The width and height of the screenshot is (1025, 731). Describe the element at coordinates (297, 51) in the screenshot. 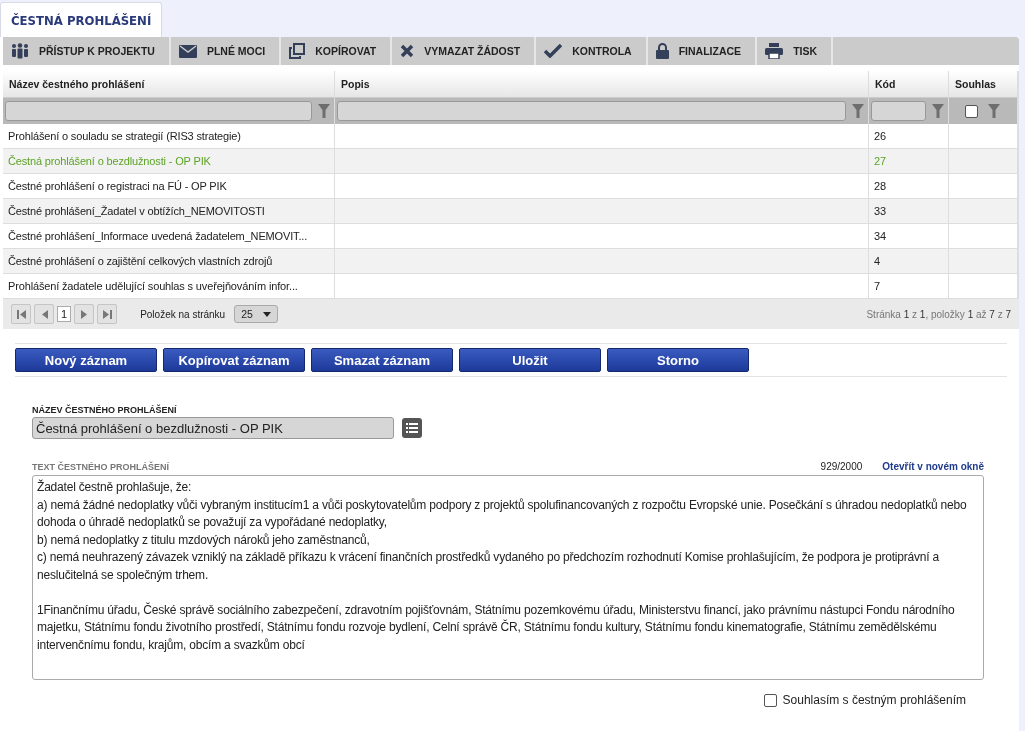

I see `copy-icon` at that location.